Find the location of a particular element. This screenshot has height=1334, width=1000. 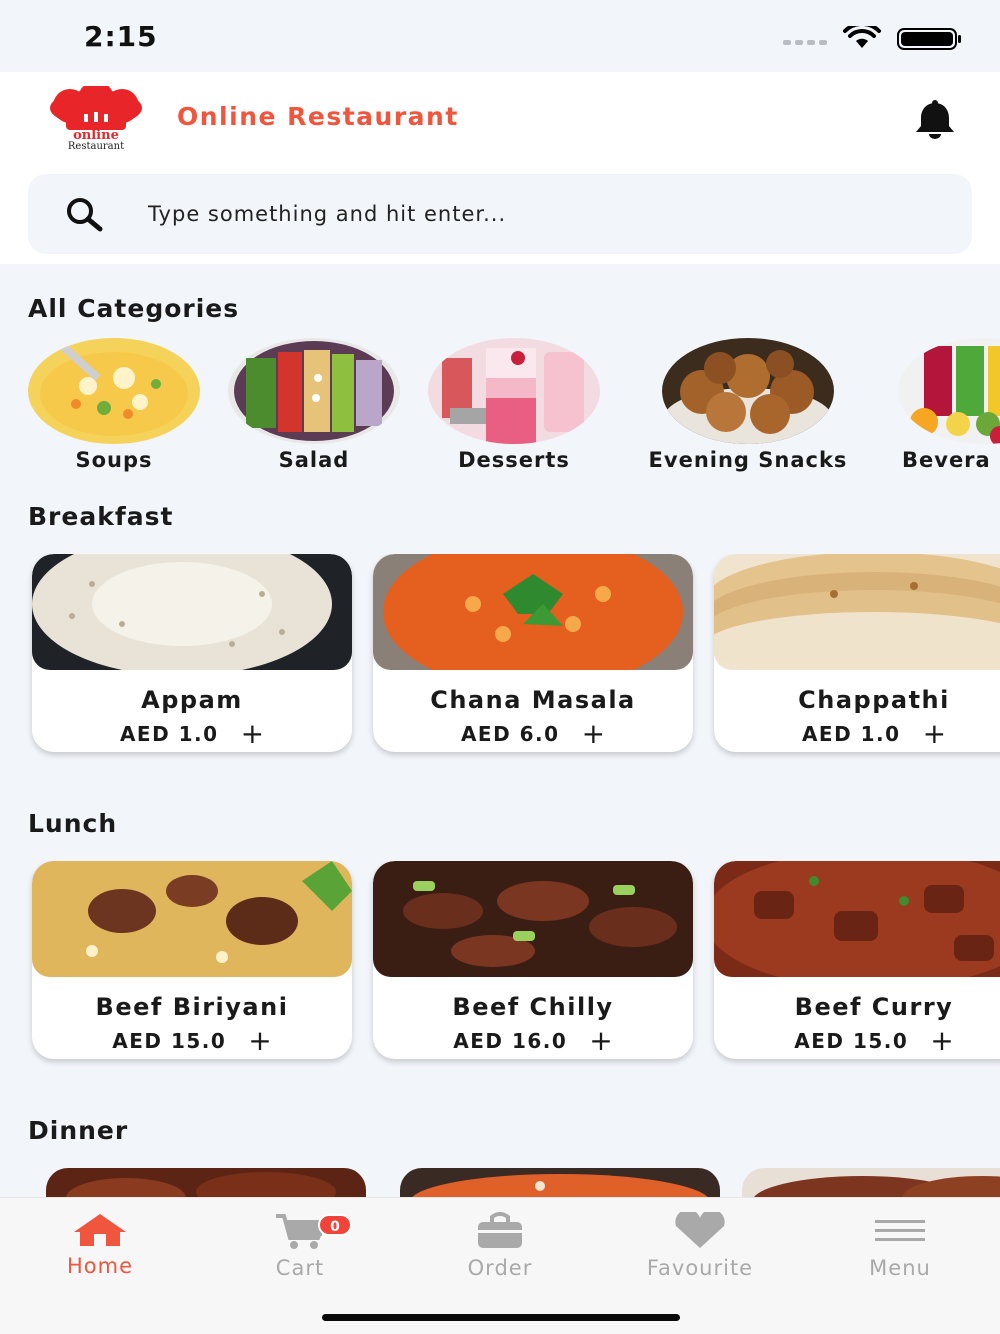

category-evening-snacks-image is located at coordinates (748, 391).